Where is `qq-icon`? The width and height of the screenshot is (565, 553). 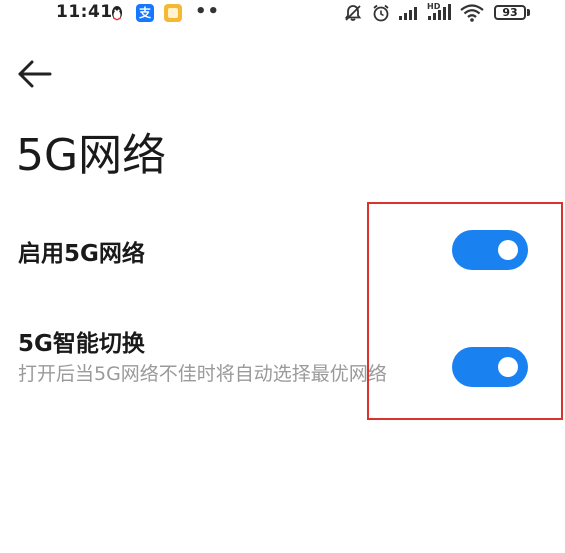 qq-icon is located at coordinates (117, 13).